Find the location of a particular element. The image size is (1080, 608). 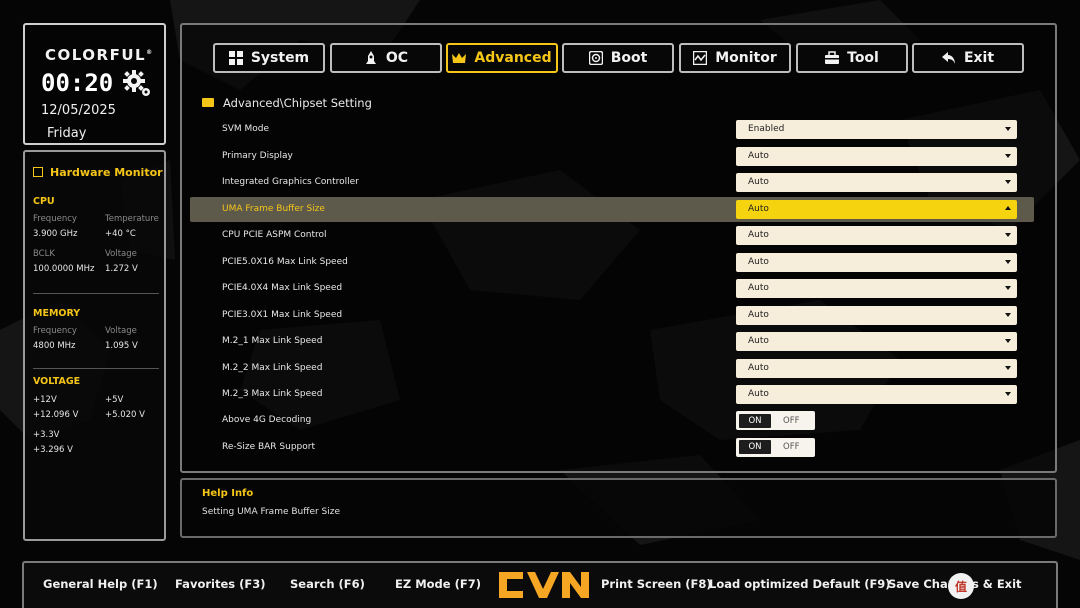

above-4g-toggle: ON OFF is located at coordinates (775, 420).